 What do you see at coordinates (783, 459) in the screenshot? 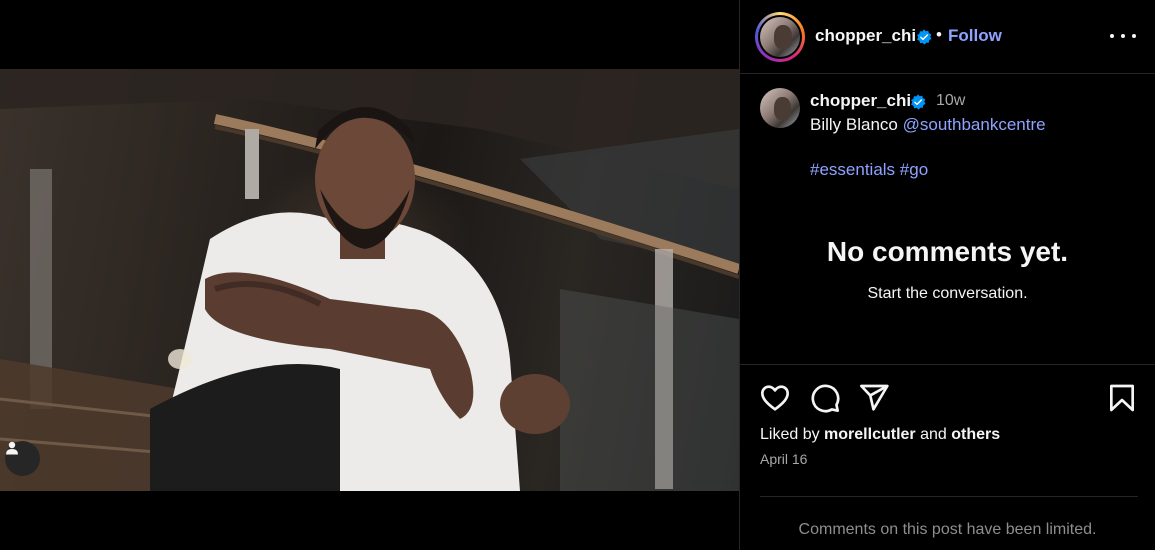
I see `post-date: April 16` at bounding box center [783, 459].